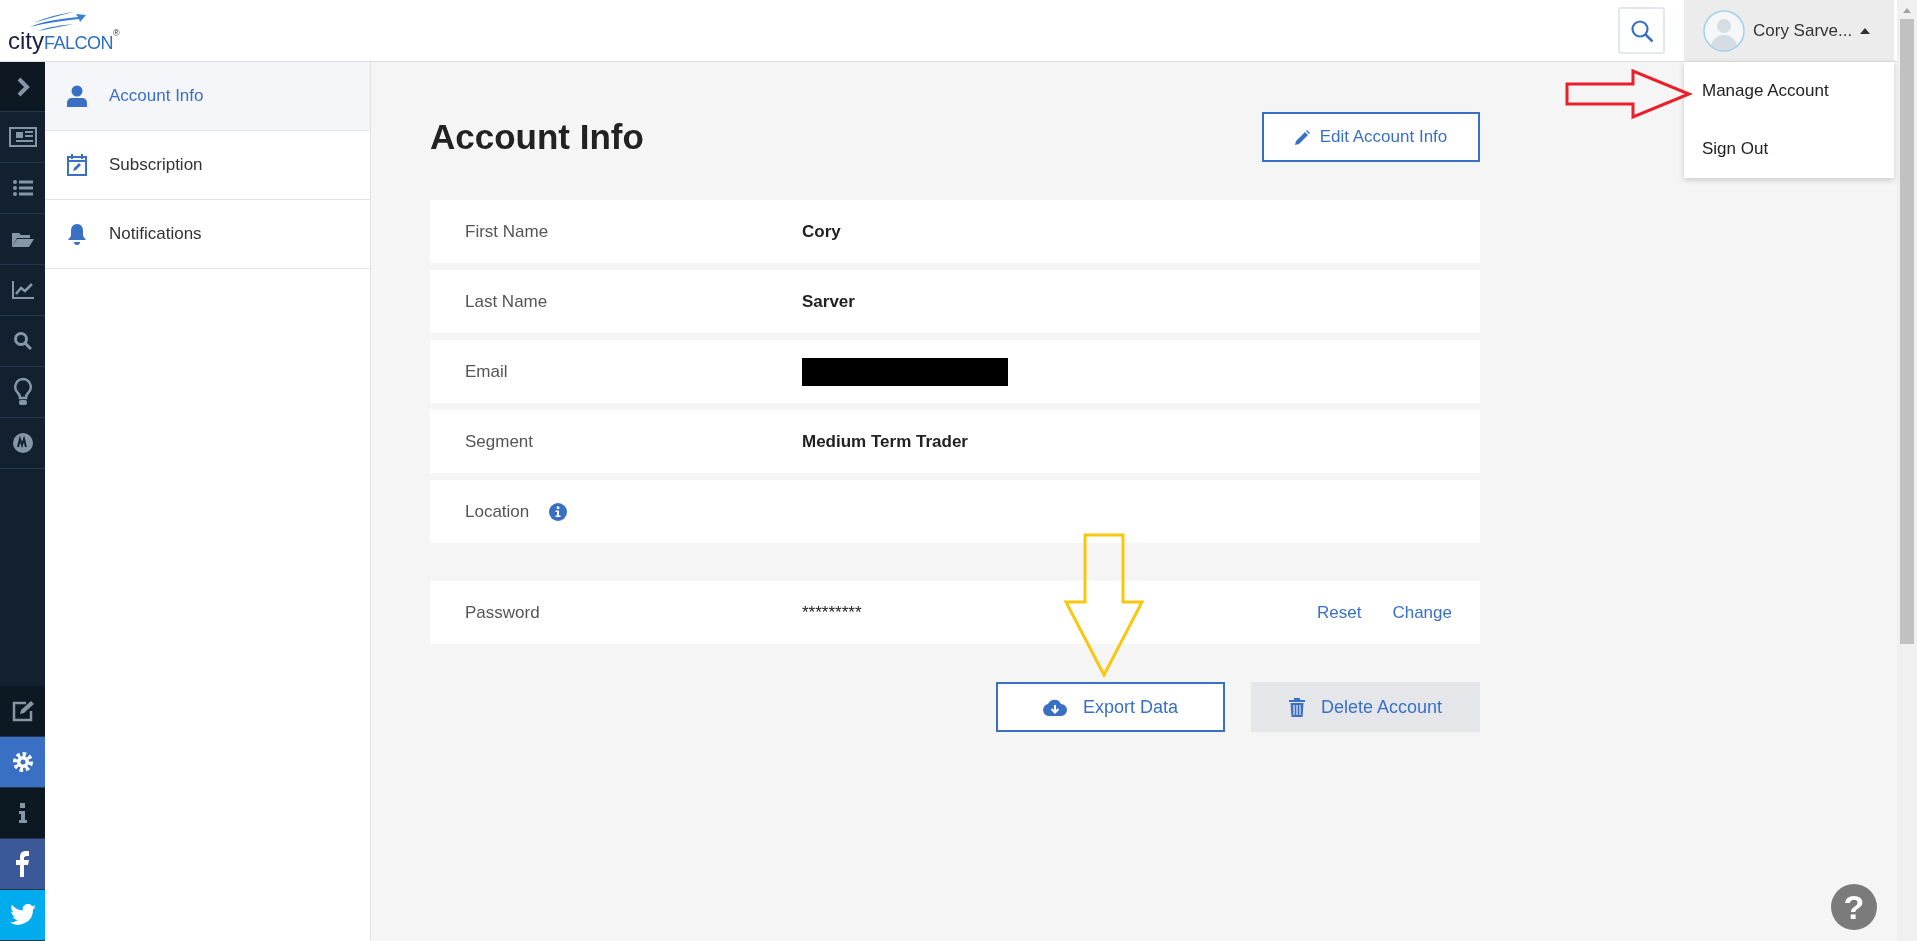 This screenshot has width=1917, height=941. Describe the element at coordinates (486, 371) in the screenshot. I see `field-label: Email` at that location.